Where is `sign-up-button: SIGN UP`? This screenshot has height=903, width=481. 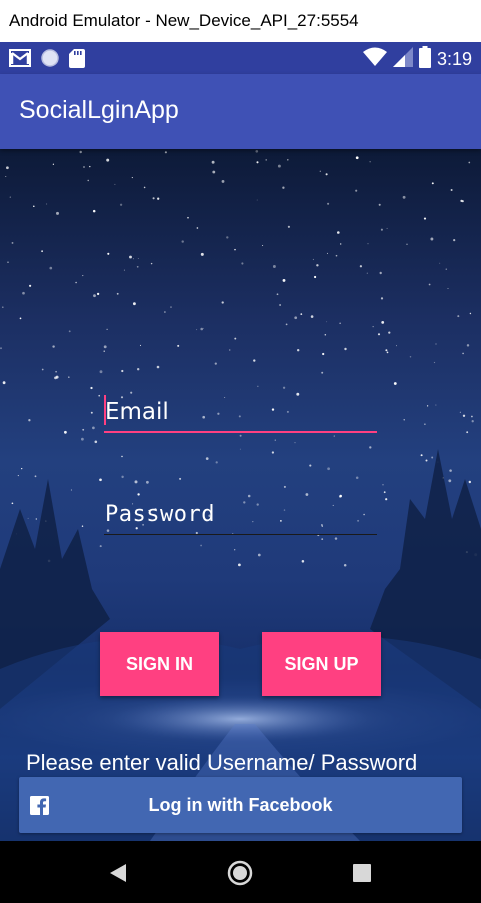 sign-up-button: SIGN UP is located at coordinates (321, 664).